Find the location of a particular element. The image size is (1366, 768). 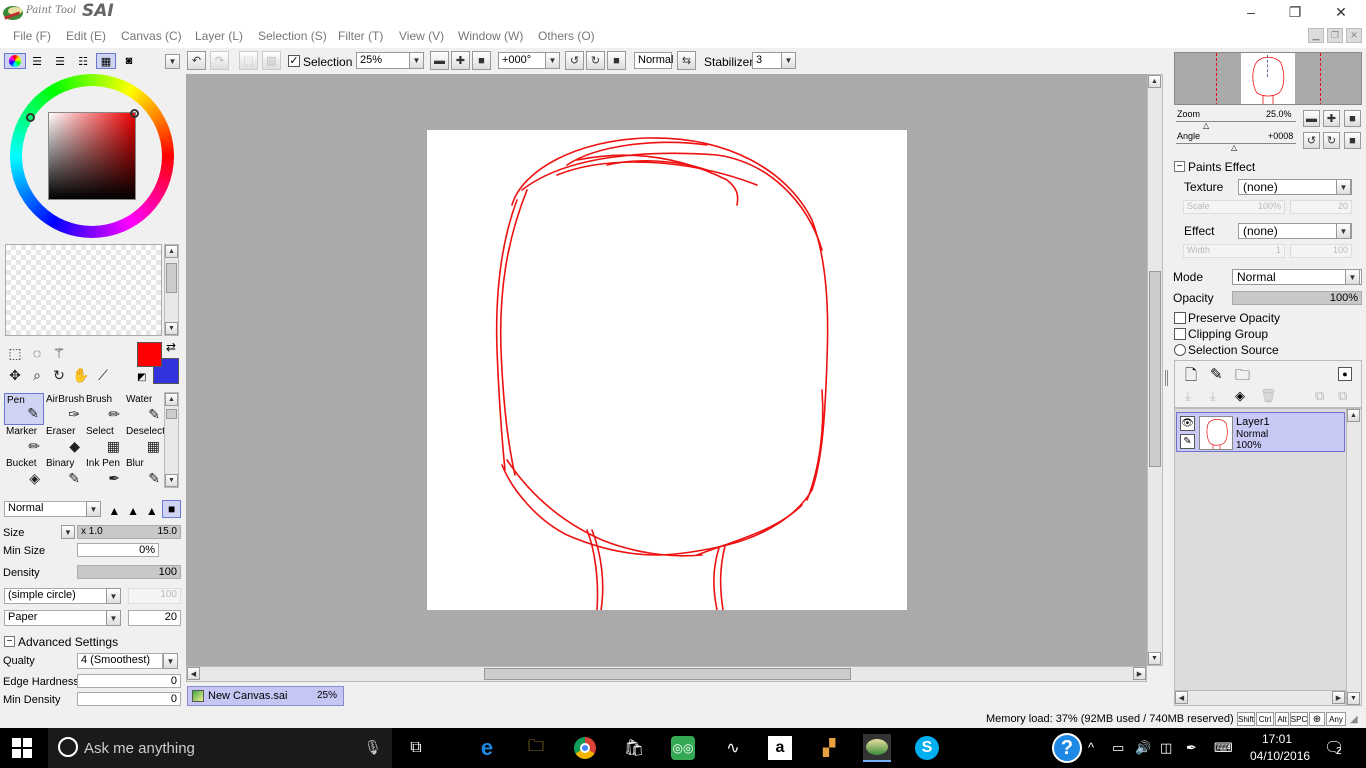

rotate-left-button: ↺ is located at coordinates (574, 60).